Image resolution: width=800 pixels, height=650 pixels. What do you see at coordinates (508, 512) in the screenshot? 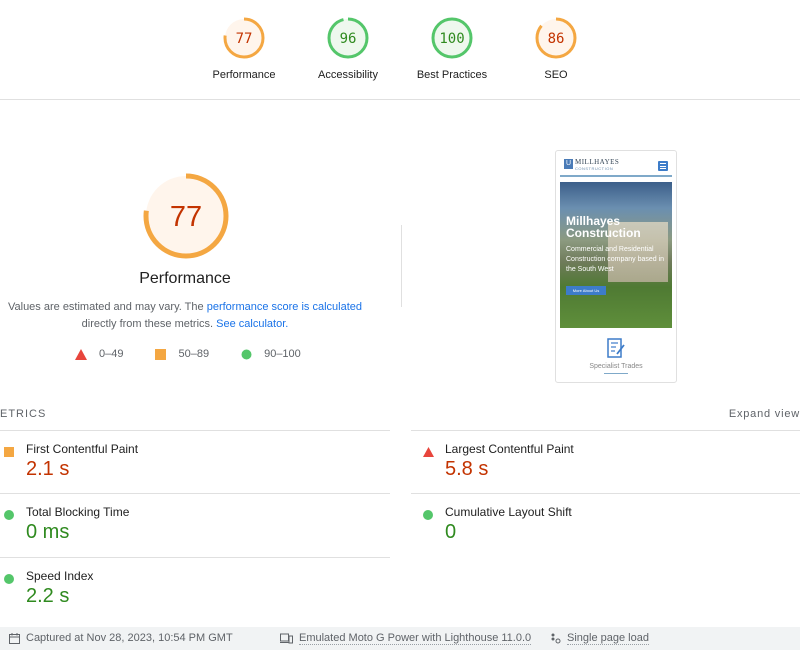
I see `metric-name: Cumulative Layout Shift` at bounding box center [508, 512].